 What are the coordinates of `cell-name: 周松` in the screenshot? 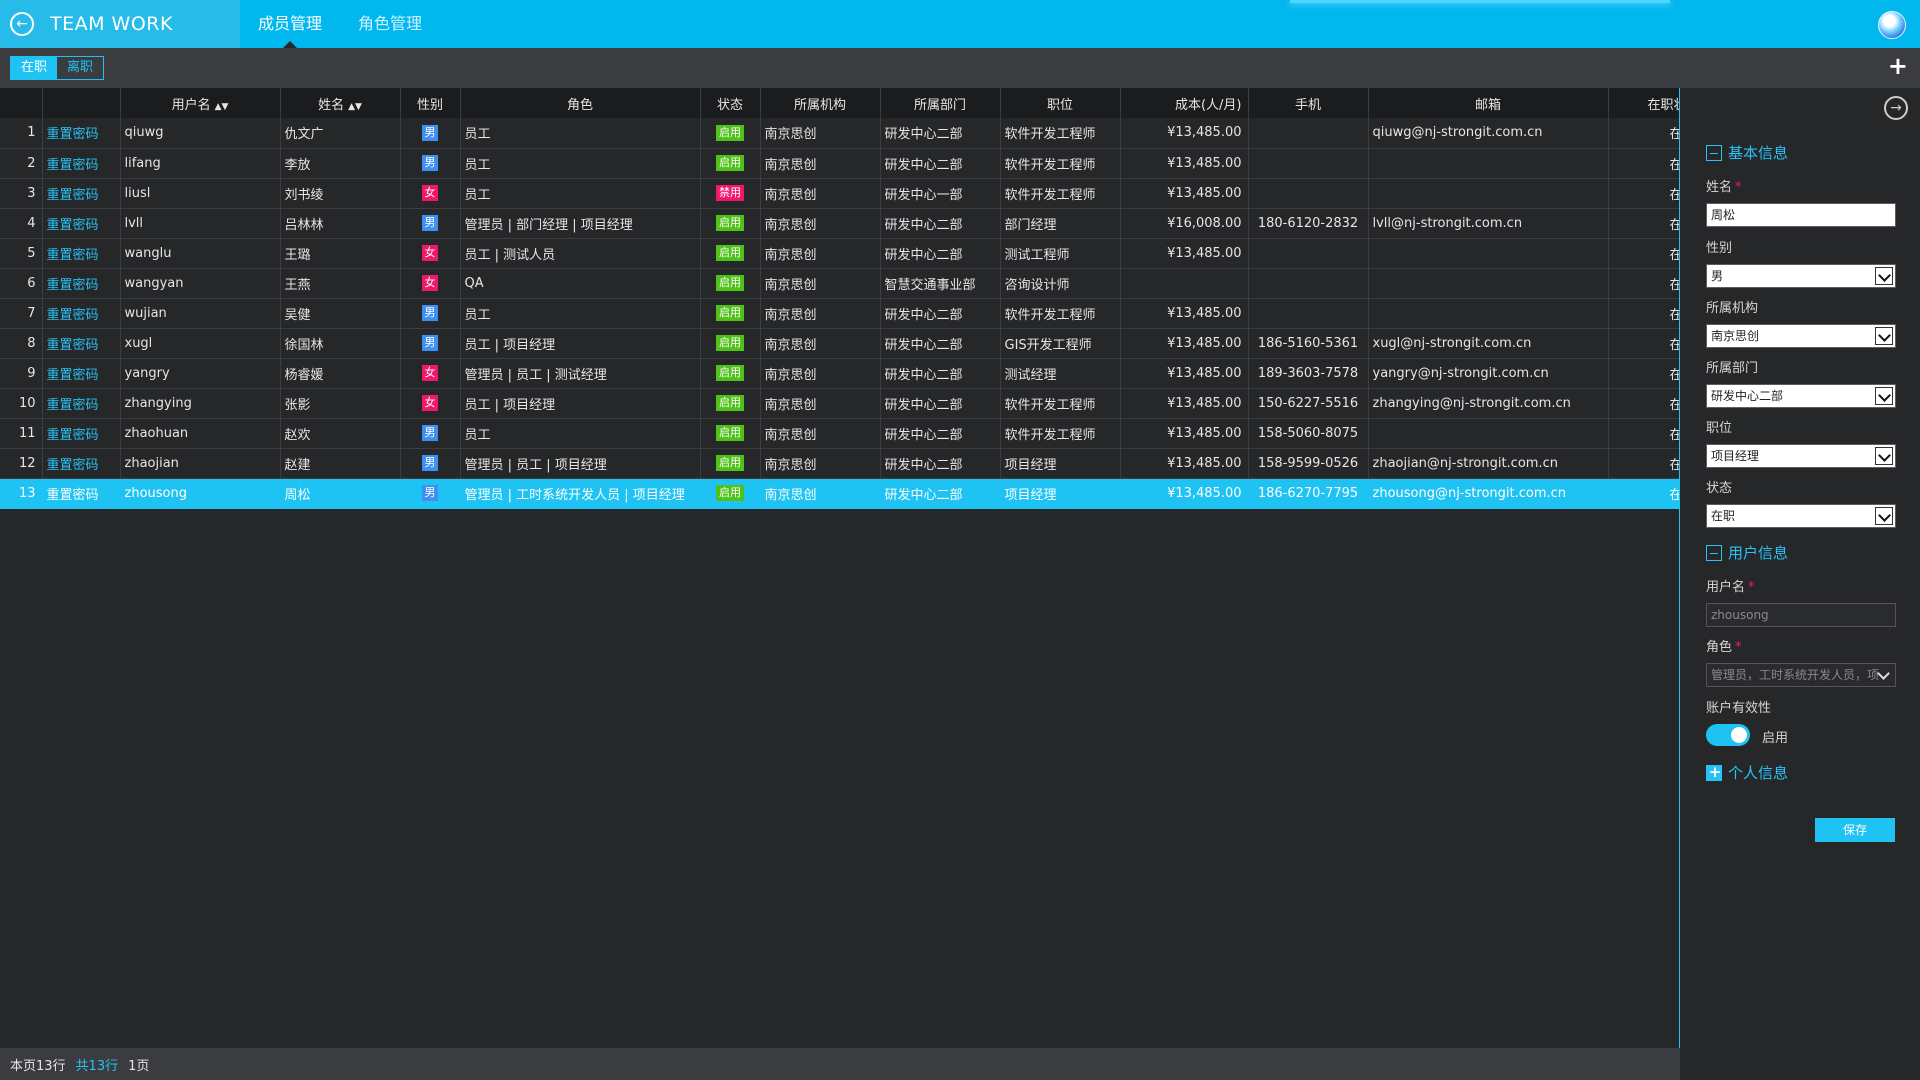 It's located at (340, 493).